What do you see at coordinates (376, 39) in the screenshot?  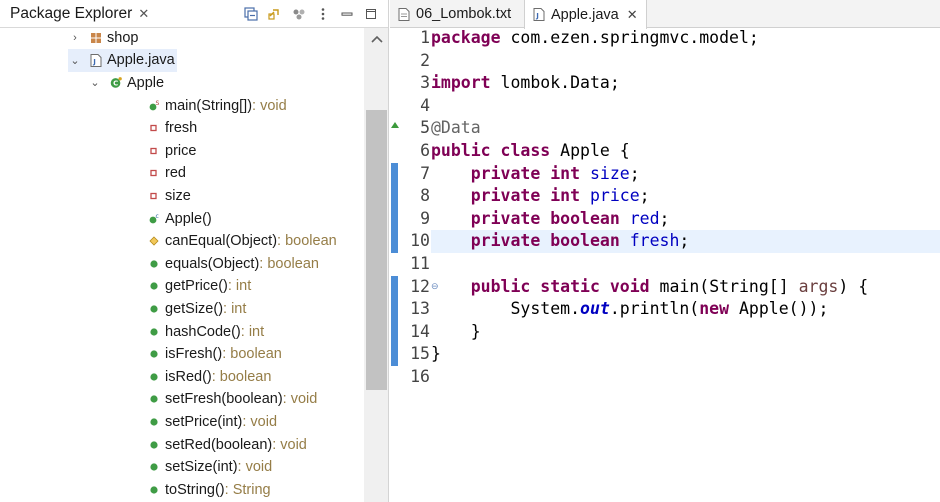 I see `scroll-up-arrow-icon` at bounding box center [376, 39].